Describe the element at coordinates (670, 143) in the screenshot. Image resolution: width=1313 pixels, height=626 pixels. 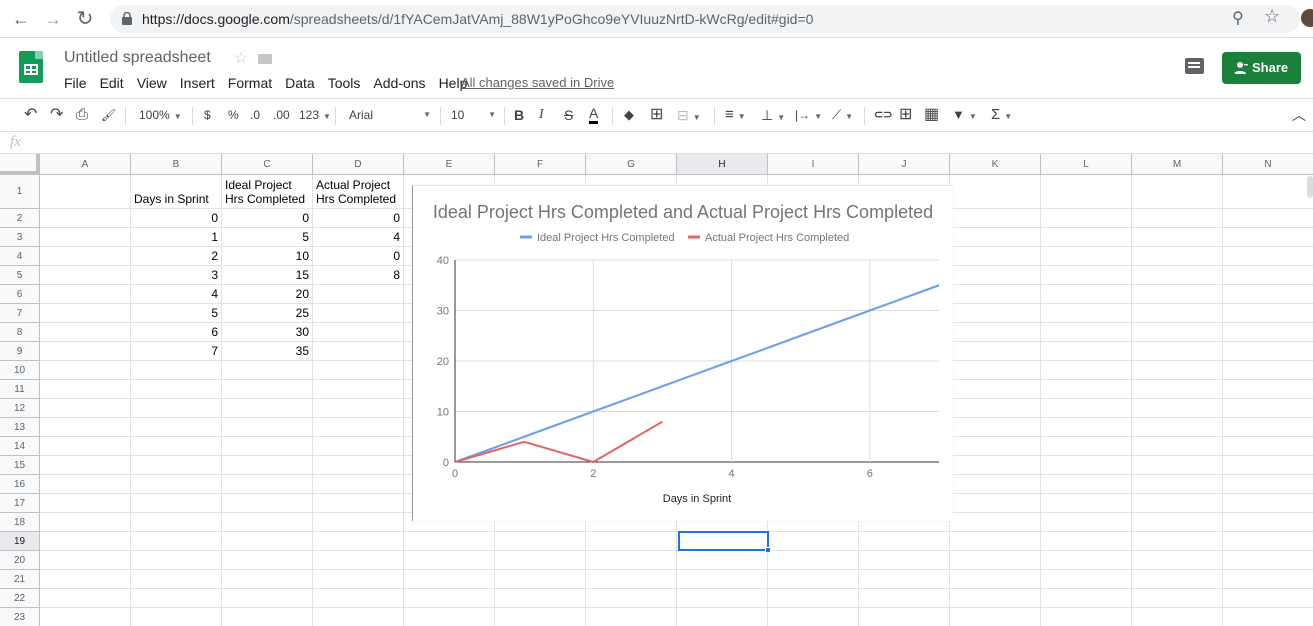
I see `formula-input` at that location.